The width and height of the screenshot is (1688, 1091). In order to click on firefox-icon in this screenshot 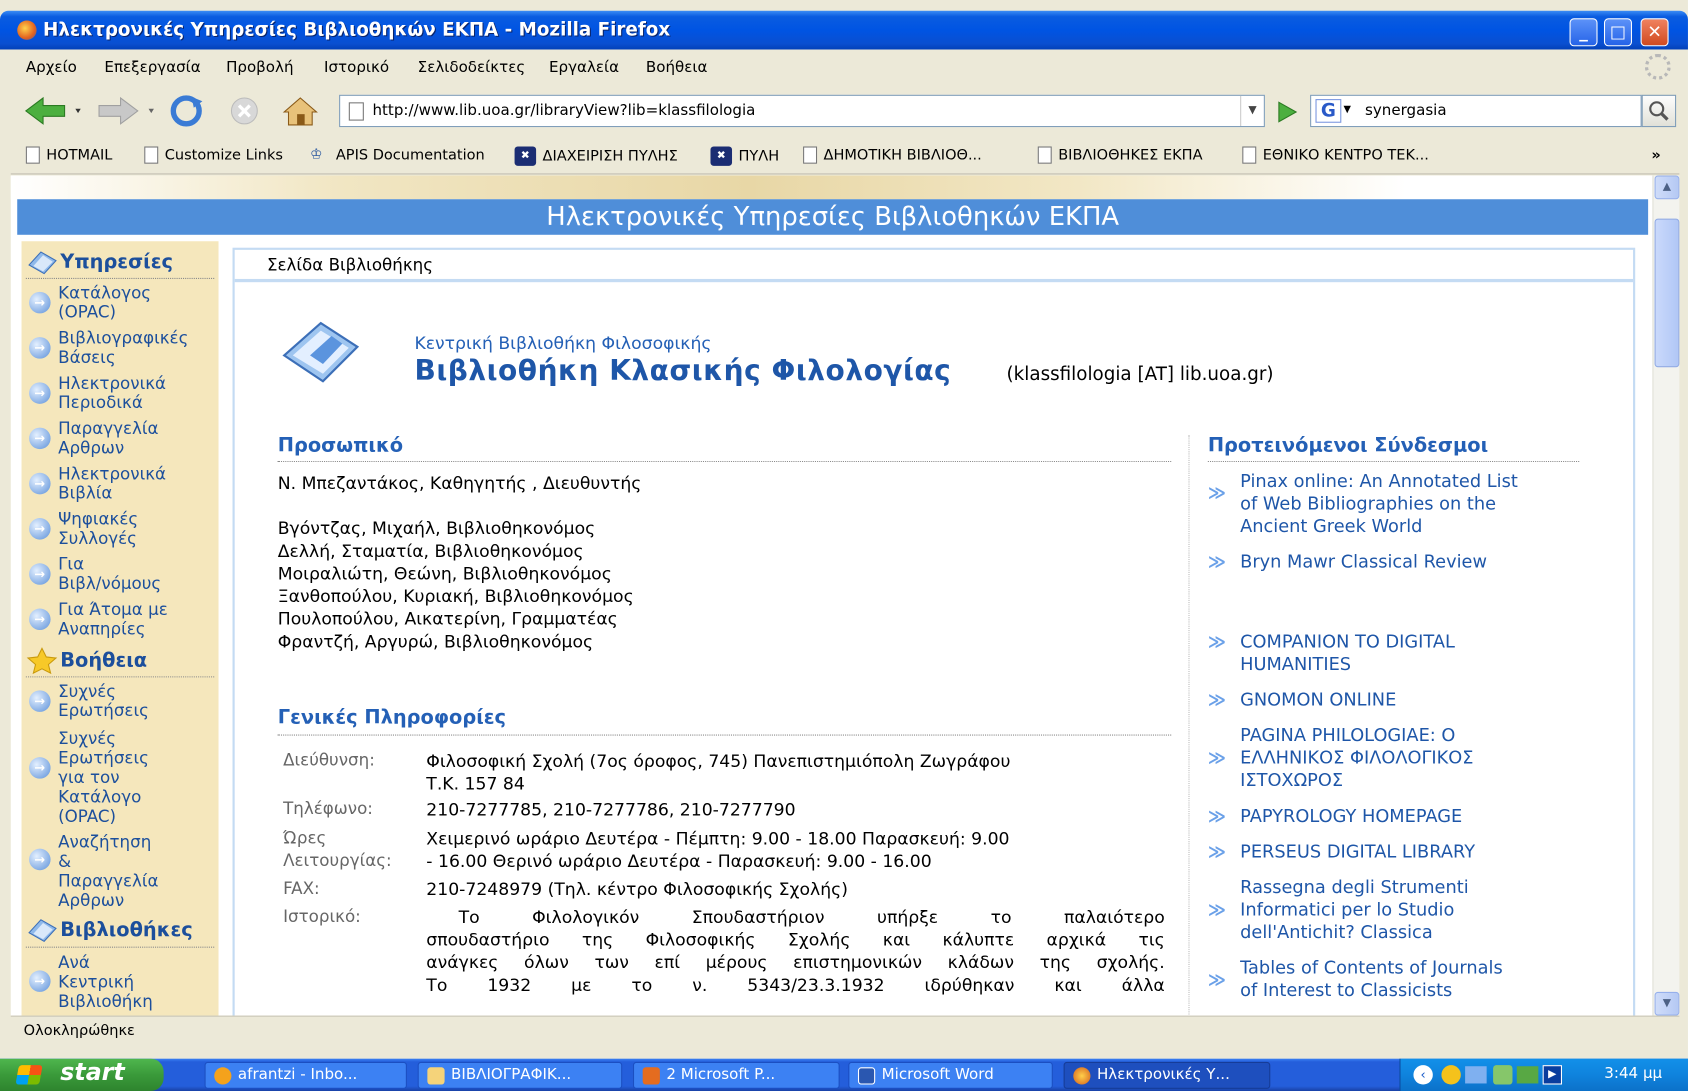, I will do `click(27, 30)`.